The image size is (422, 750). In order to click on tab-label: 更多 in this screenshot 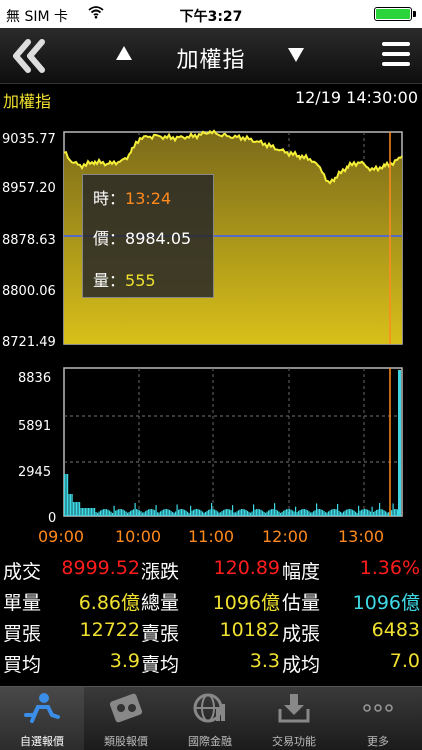, I will do `click(378, 741)`.